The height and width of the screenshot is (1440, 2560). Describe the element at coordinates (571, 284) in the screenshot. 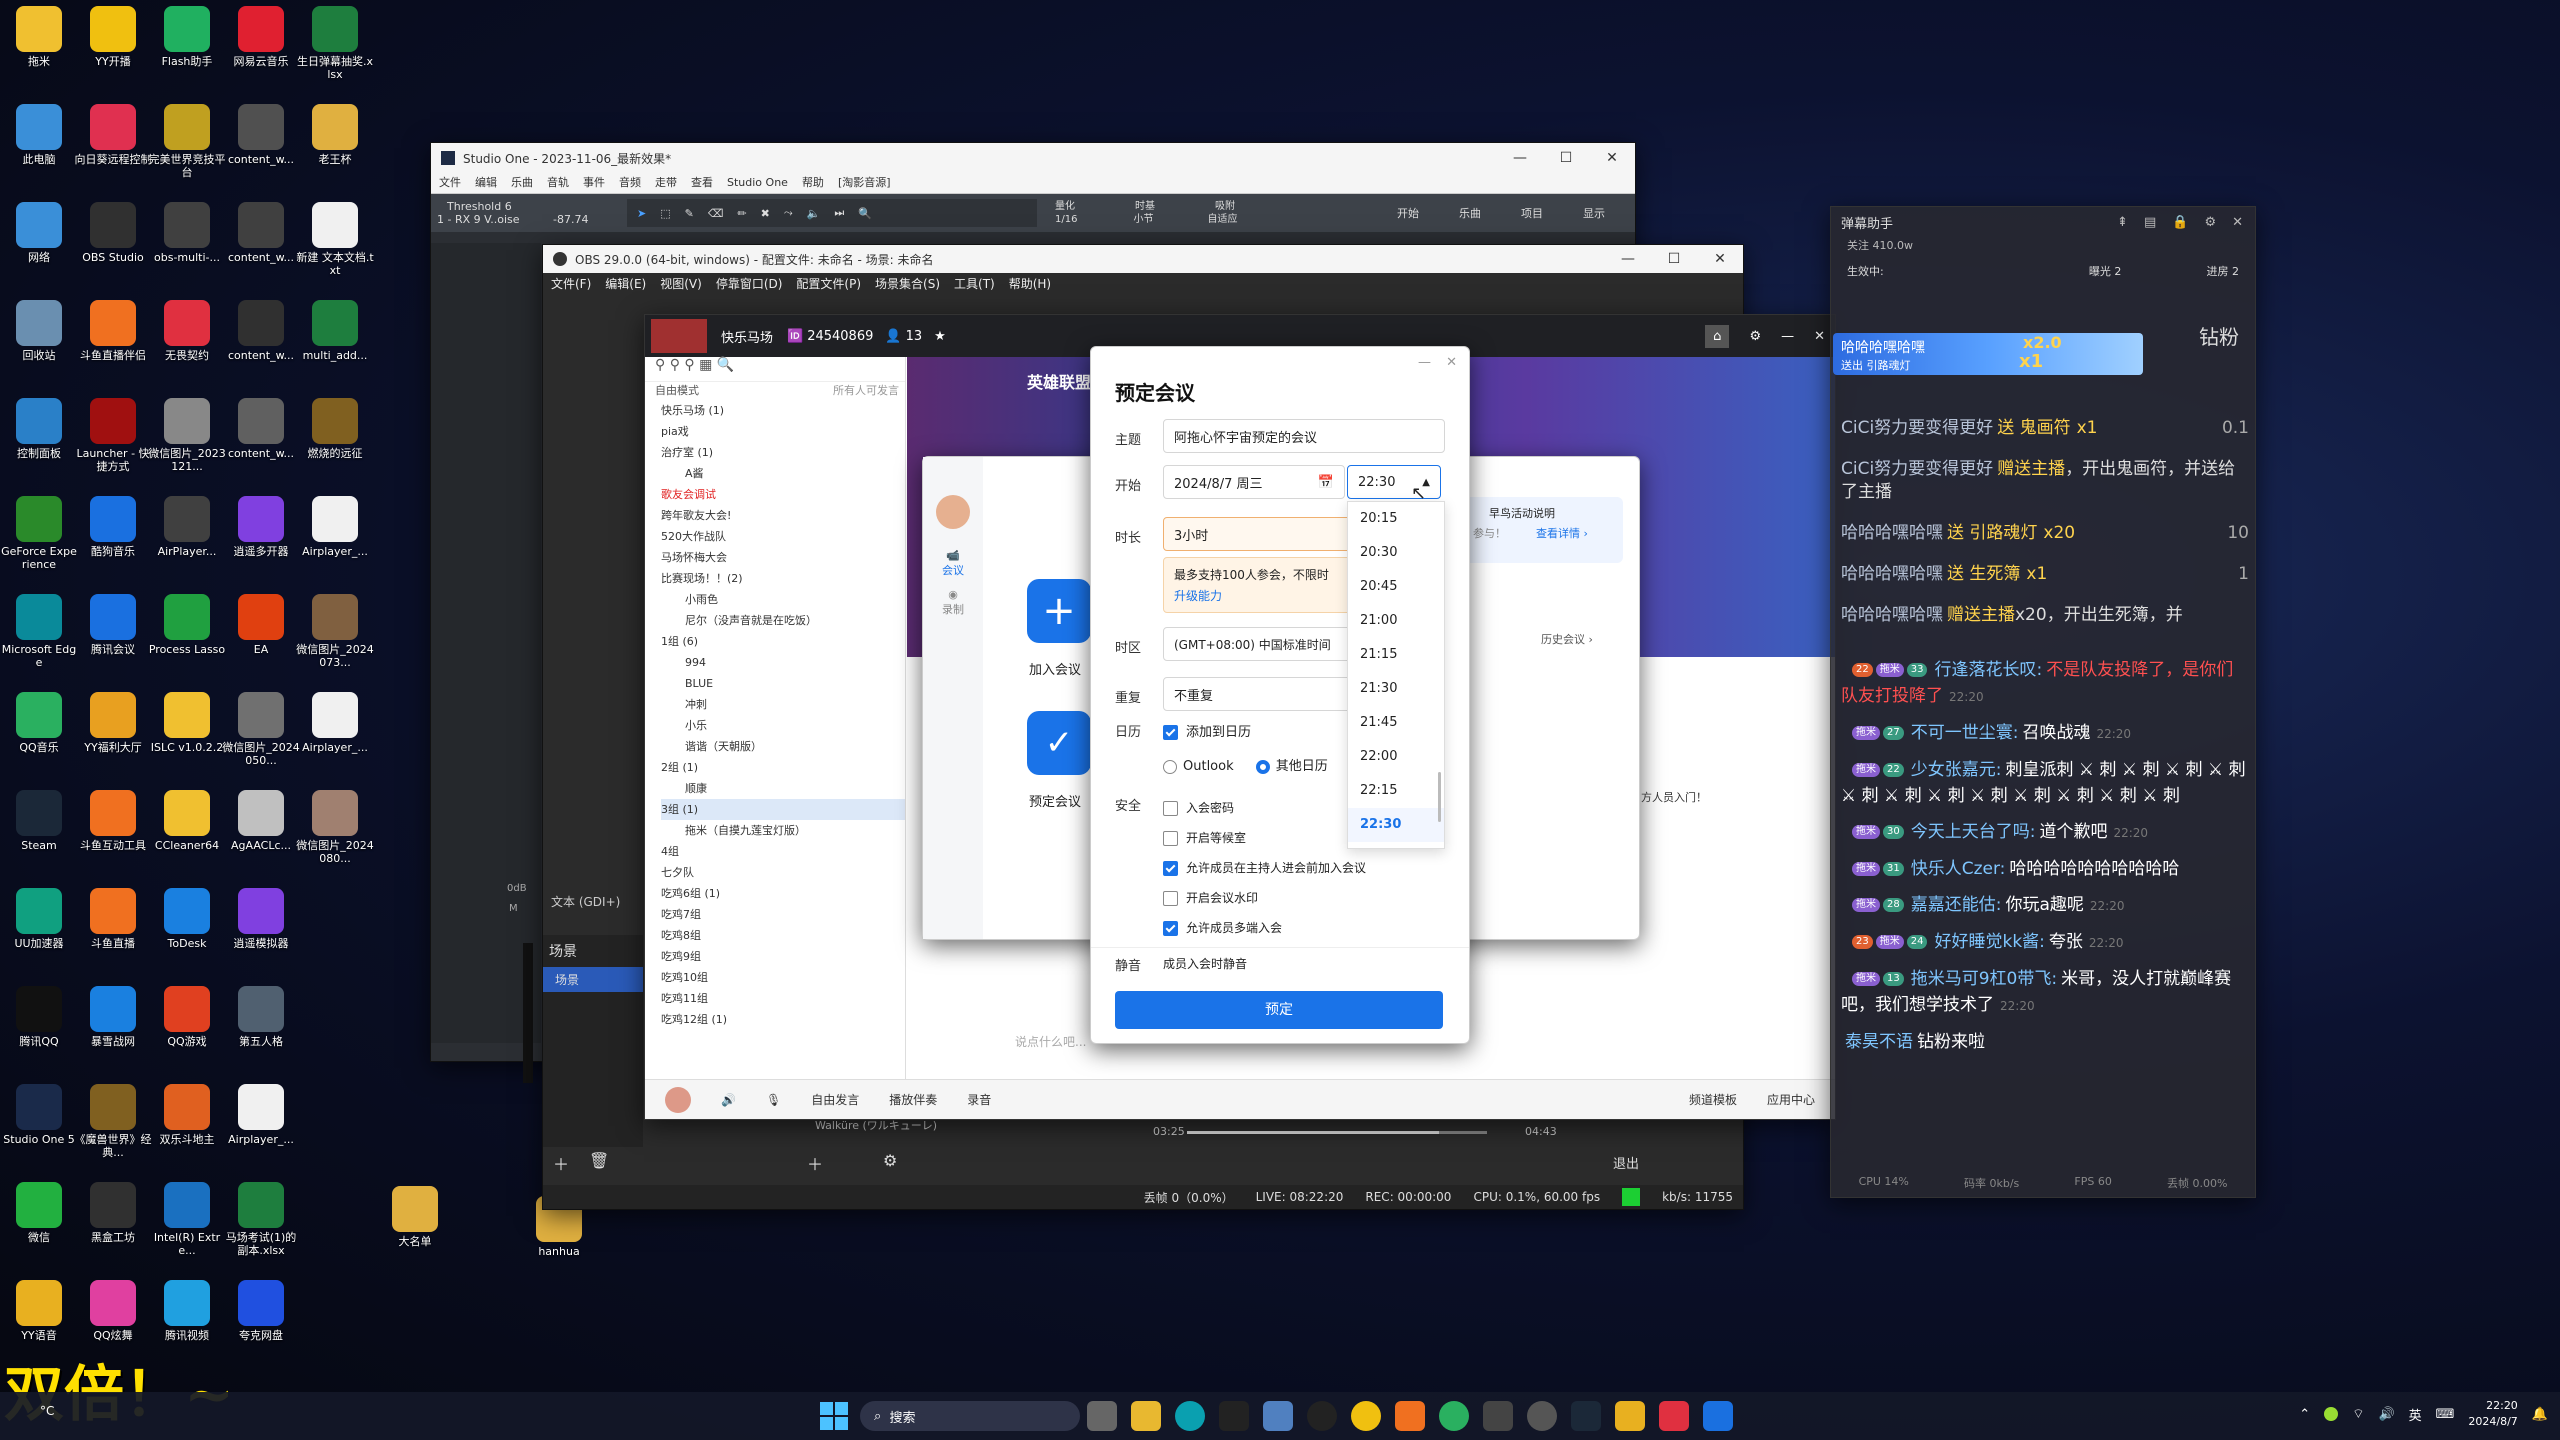

I see `obs-menu-item: 文件(F)` at that location.